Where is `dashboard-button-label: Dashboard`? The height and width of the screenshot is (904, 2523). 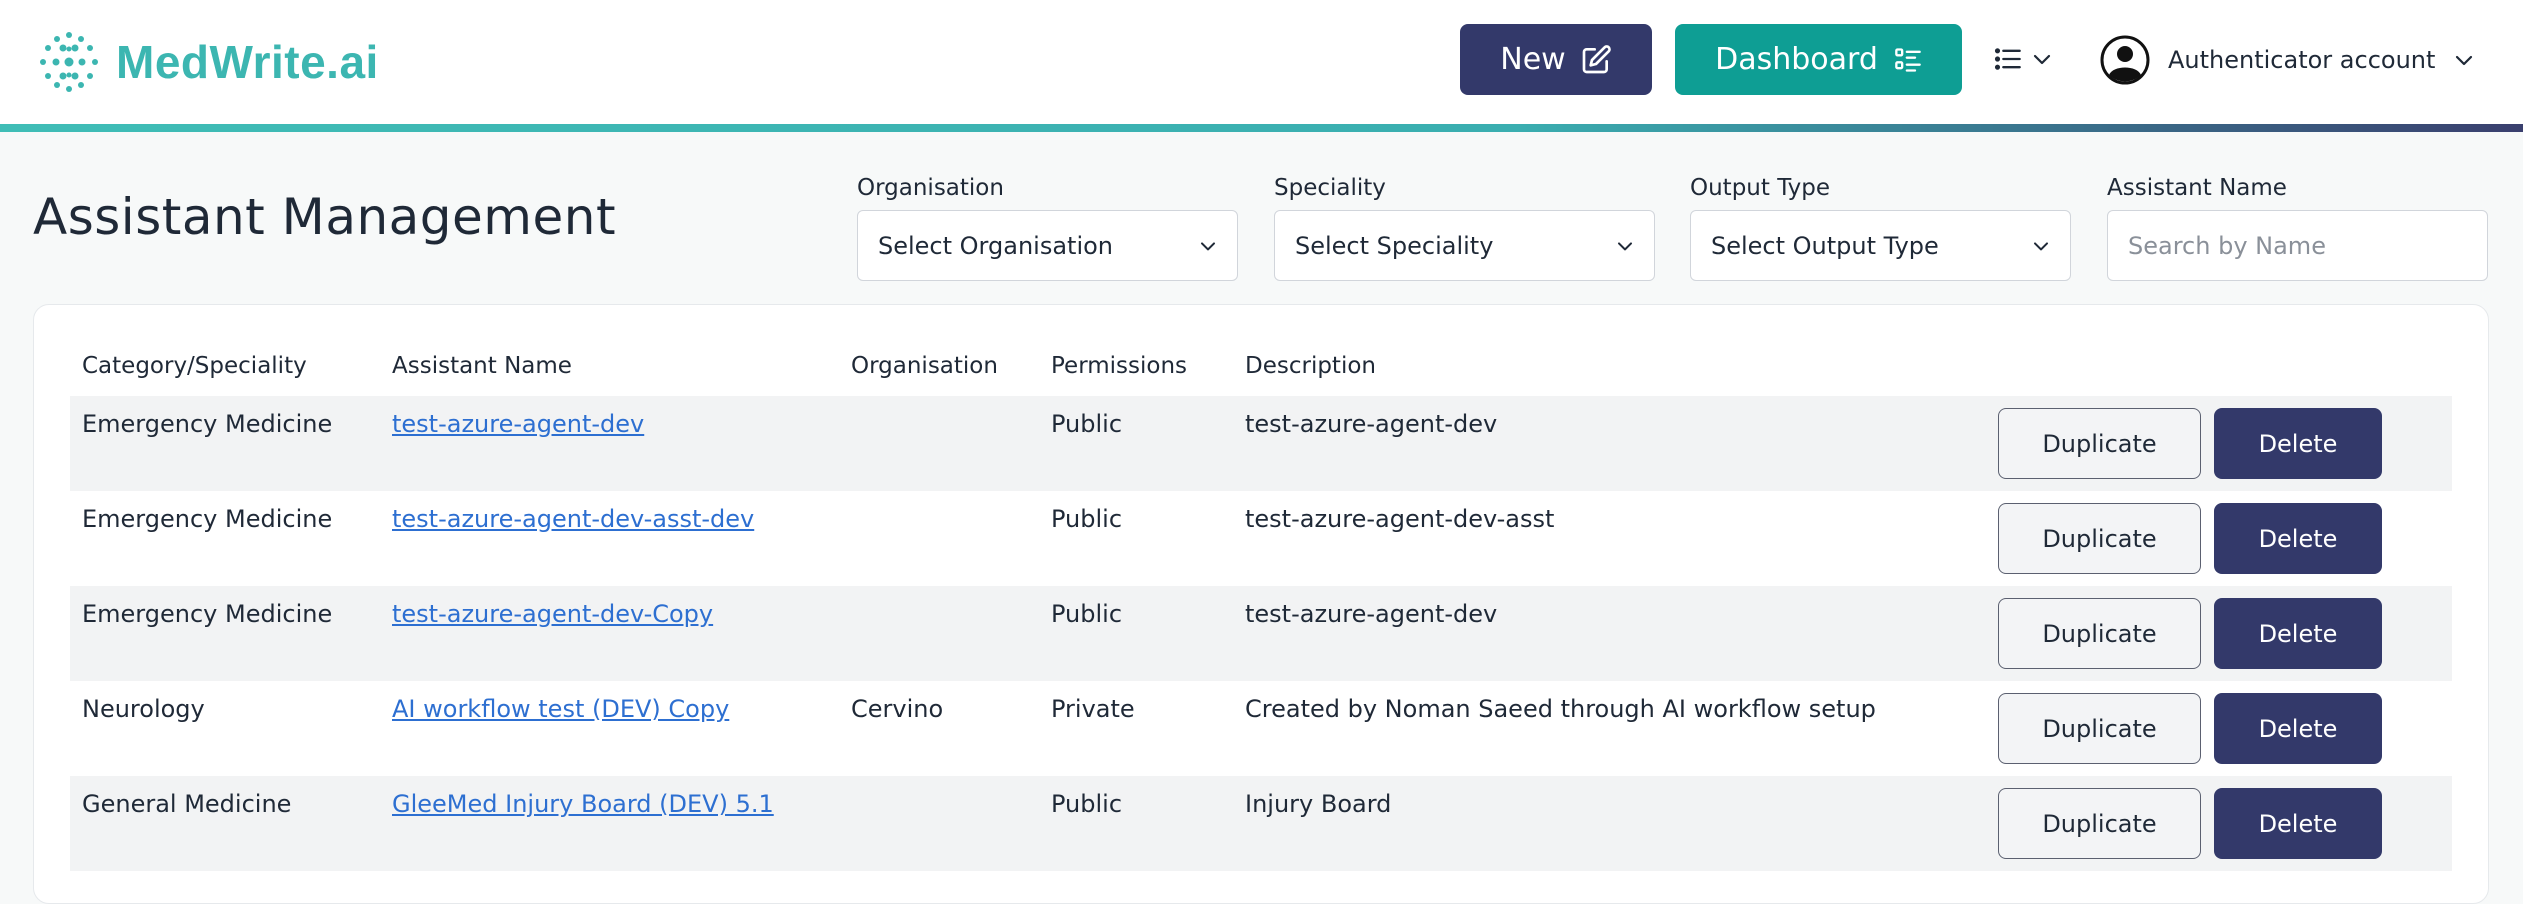 dashboard-button-label: Dashboard is located at coordinates (1796, 59).